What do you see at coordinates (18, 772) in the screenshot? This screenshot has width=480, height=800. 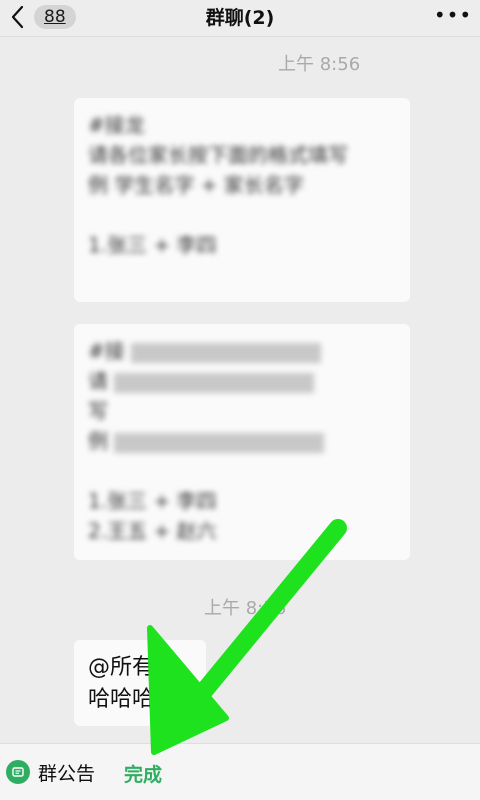 I see `group-notice-icon` at bounding box center [18, 772].